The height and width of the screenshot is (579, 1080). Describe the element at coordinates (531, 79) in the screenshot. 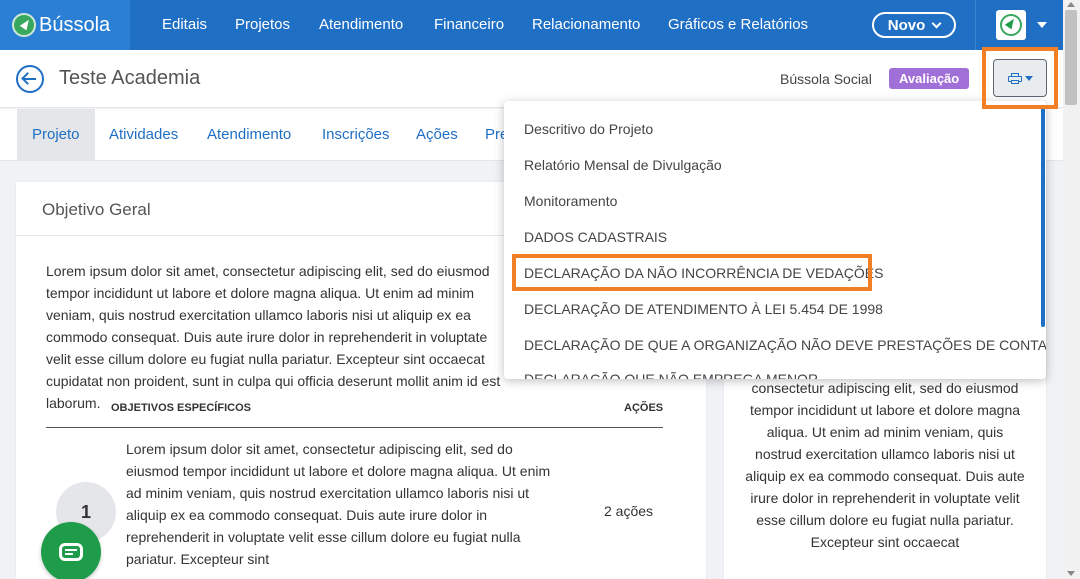

I see `page-header: Teste Academia Bússola Social Avaliação` at that location.